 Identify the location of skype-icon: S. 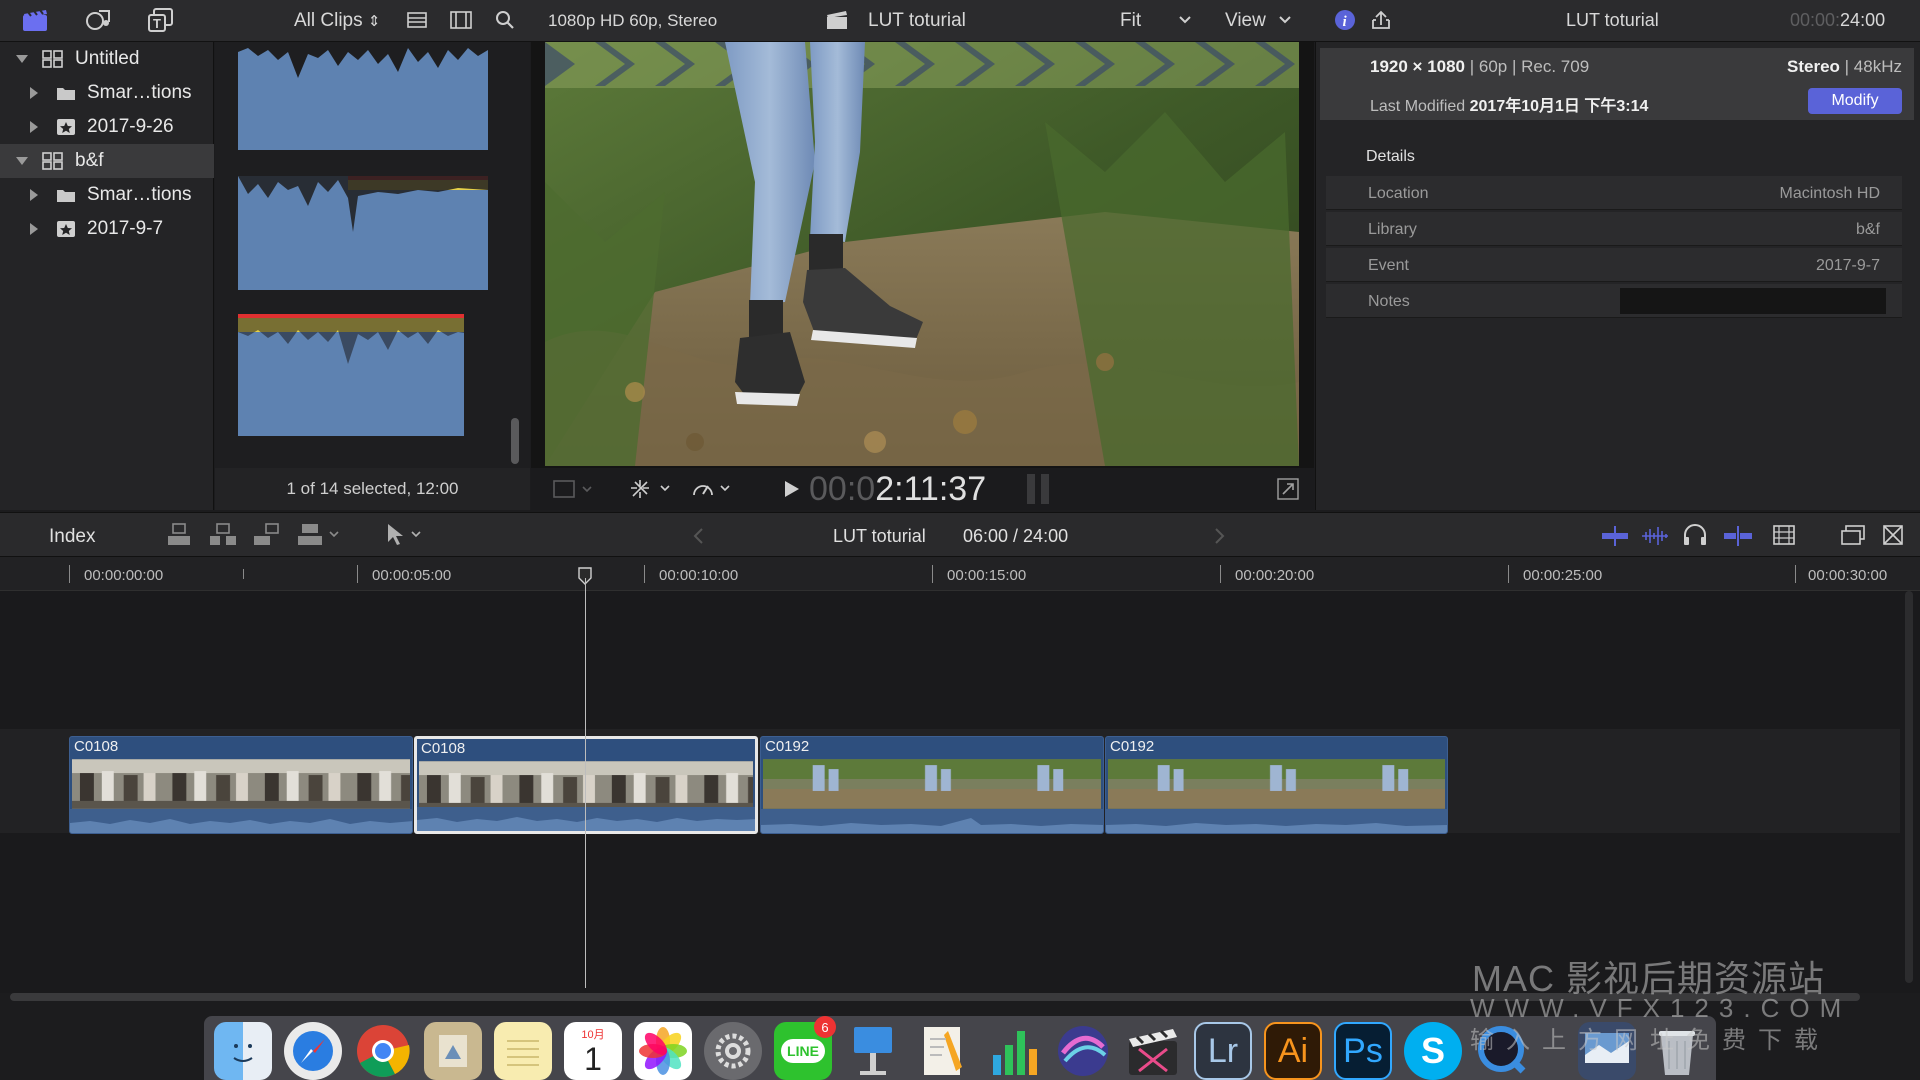
(1433, 1051).